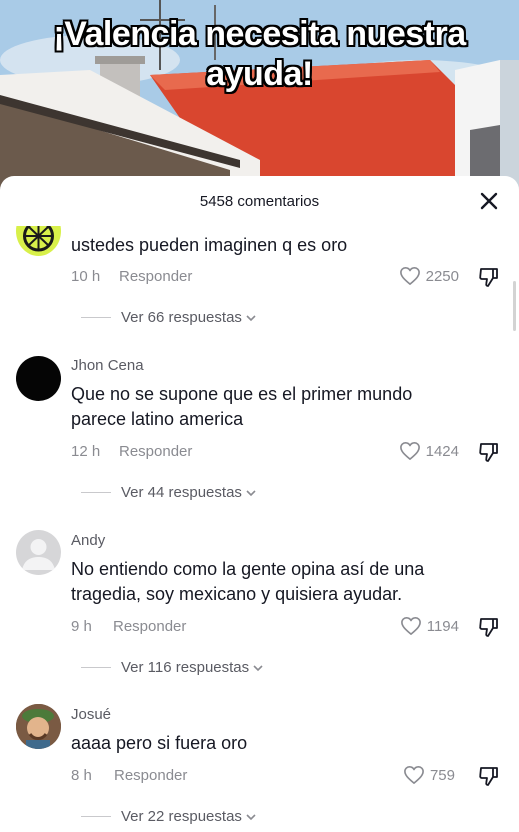  I want to click on view-replies-button: Ver 66 respuestas, so click(169, 317).